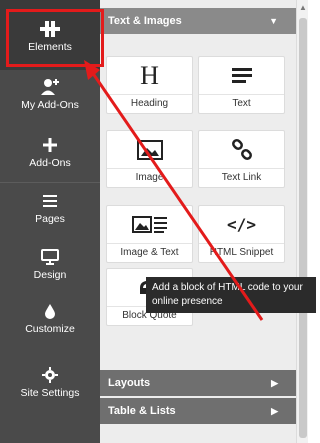  I want to click on image-icon, so click(149, 149).